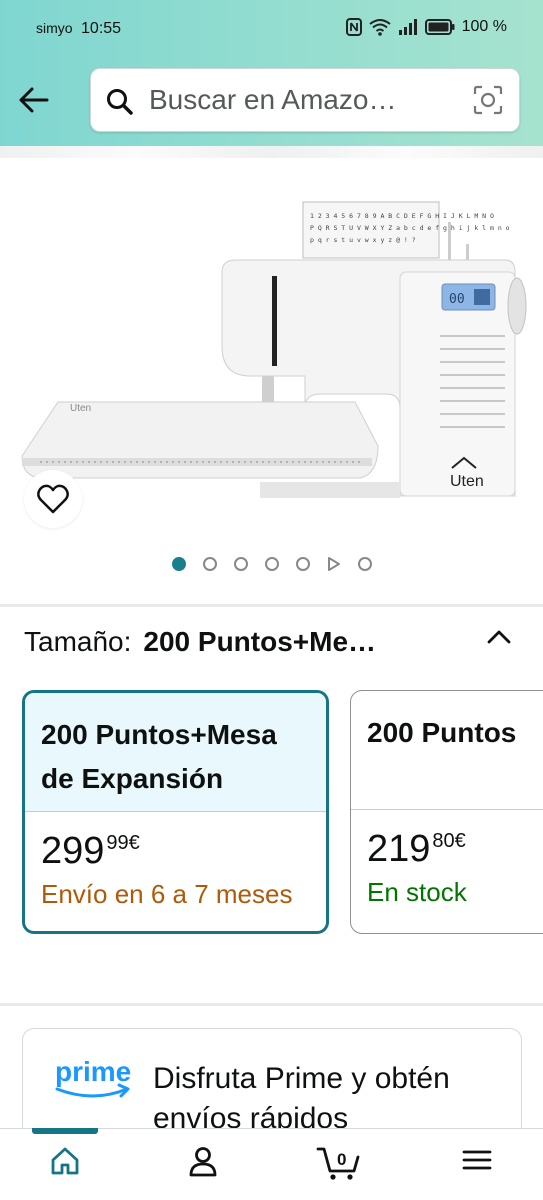 The image size is (543, 1200). Describe the element at coordinates (353, 27) in the screenshot. I see `nfc-icon` at that location.